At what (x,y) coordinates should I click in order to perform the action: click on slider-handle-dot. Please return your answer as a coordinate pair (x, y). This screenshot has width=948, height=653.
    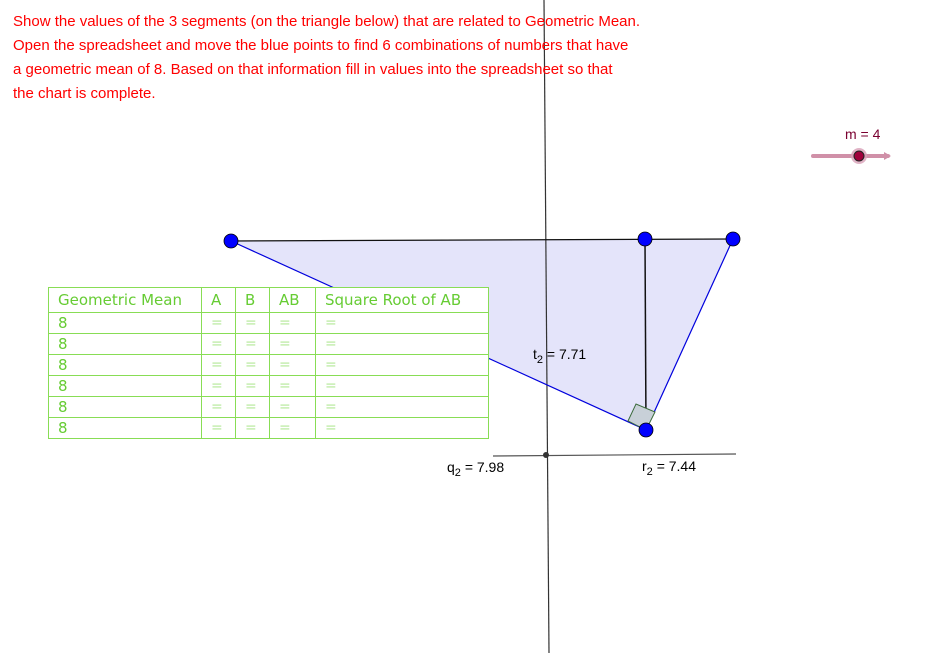
    Looking at the image, I should click on (859, 156).